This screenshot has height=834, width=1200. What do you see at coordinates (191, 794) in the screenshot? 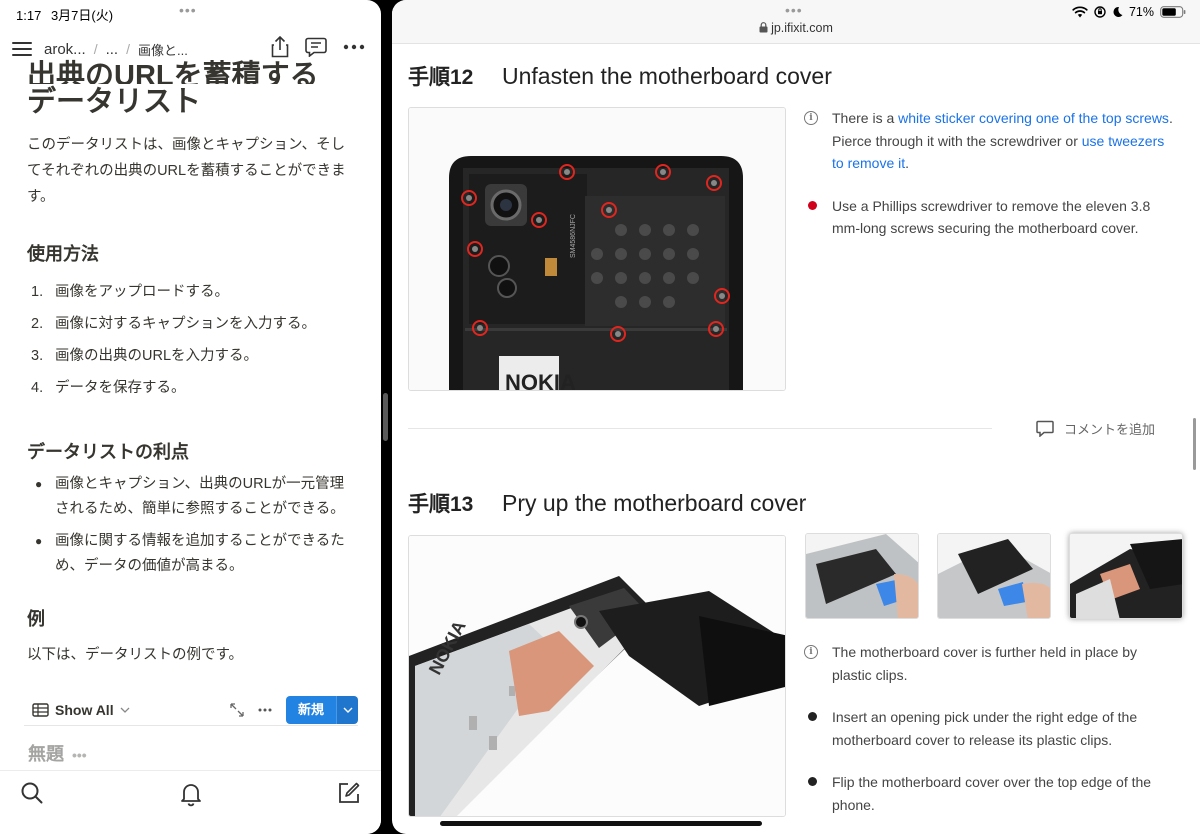
I see `bell-icon` at bounding box center [191, 794].